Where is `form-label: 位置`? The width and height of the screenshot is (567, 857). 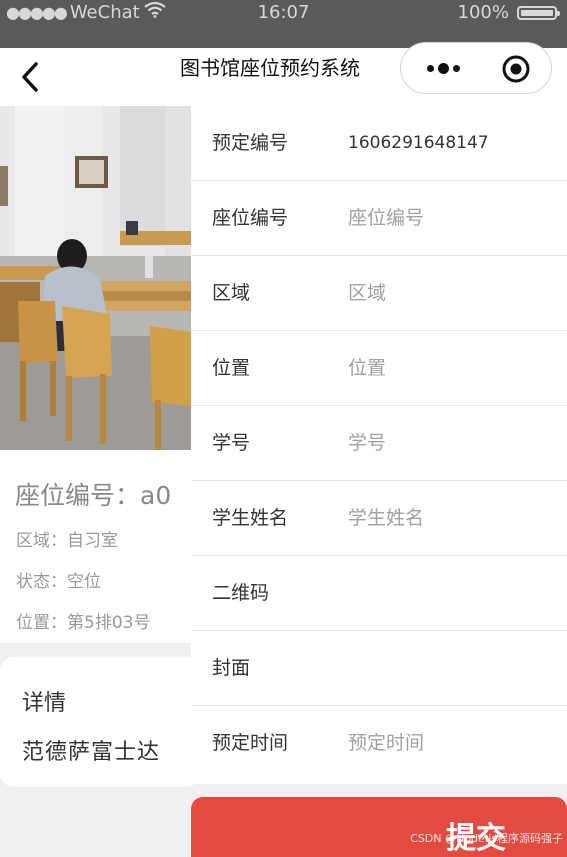 form-label: 位置 is located at coordinates (231, 368).